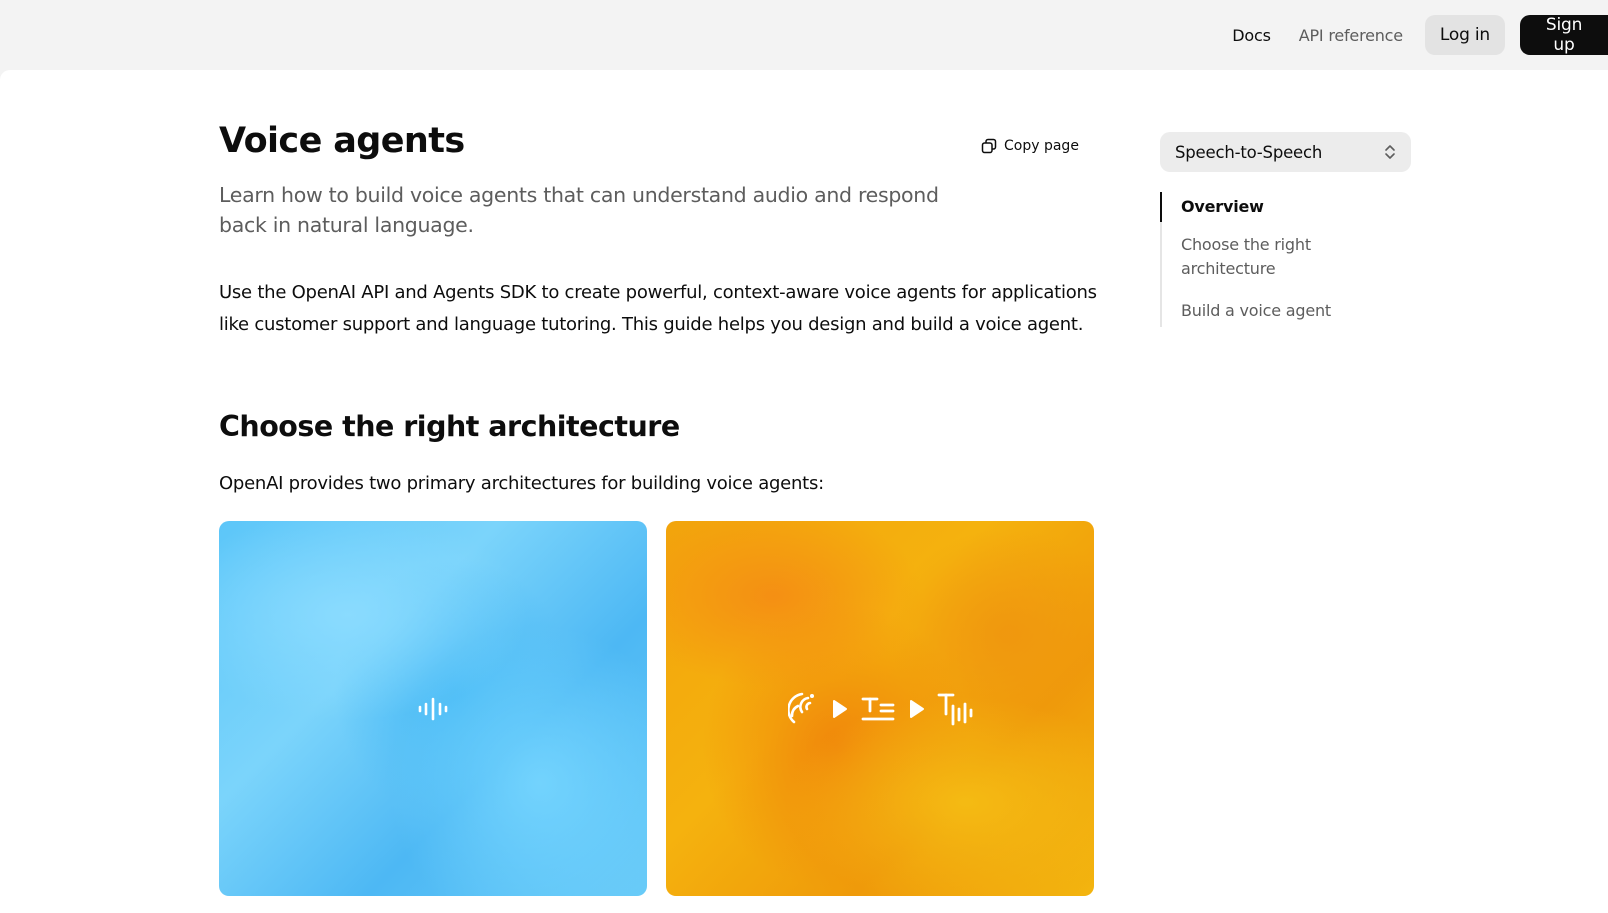  I want to click on speech-input-icon, so click(800, 707).